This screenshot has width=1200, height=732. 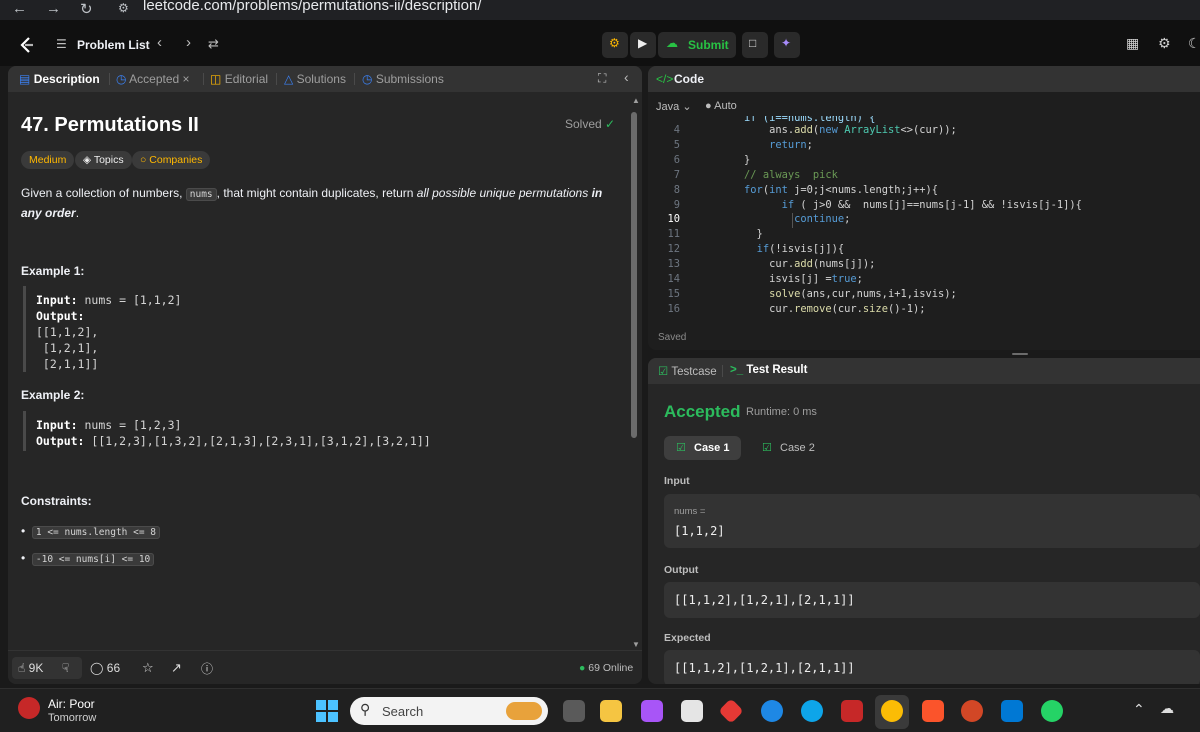 What do you see at coordinates (327, 711) in the screenshot?
I see `windows-start-icon` at bounding box center [327, 711].